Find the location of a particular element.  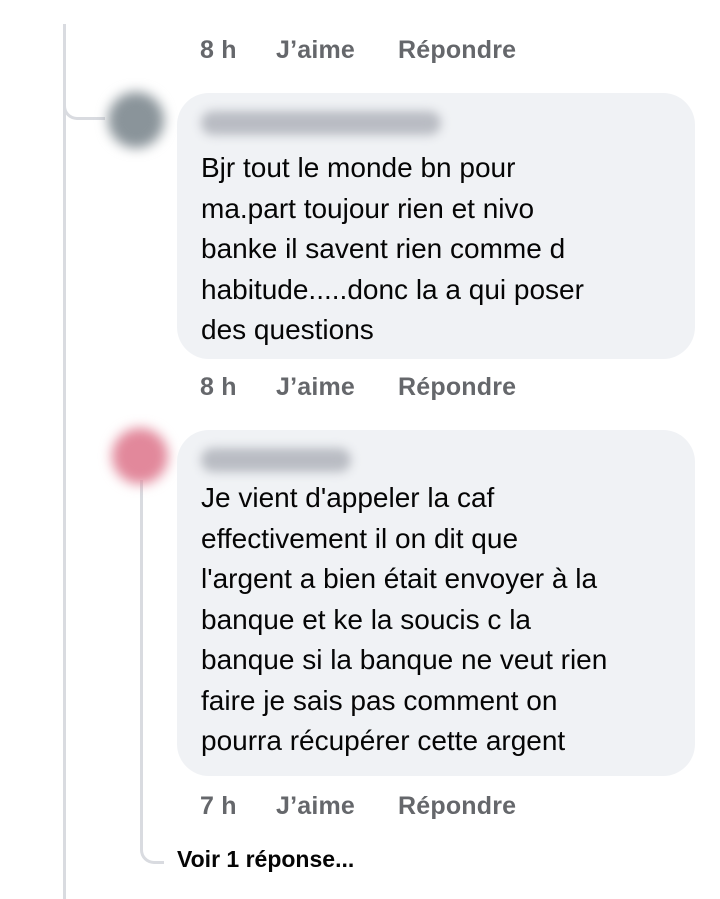

comment-actions: 8 h J’aime Répondre is located at coordinates (358, 387).